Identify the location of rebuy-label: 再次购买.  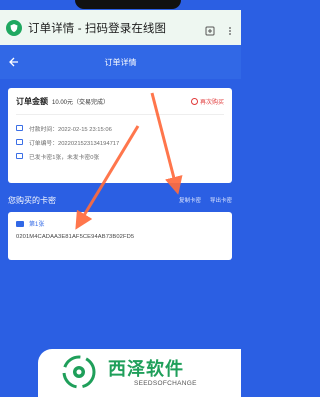
(211, 103).